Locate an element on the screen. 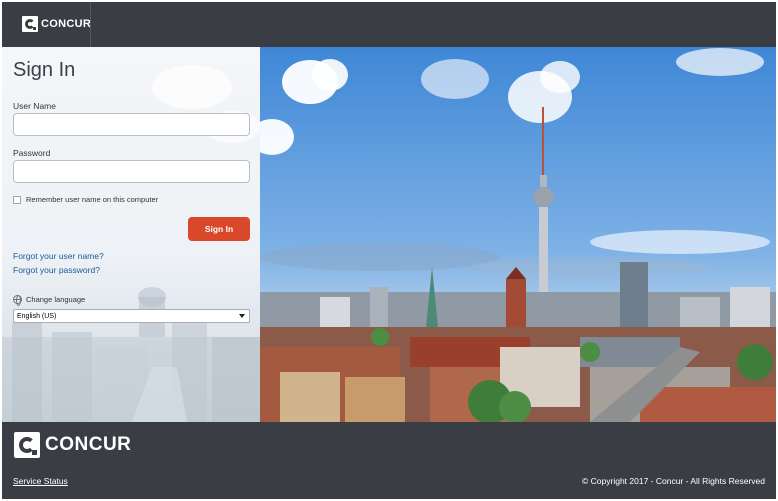  concur-logo: CONCUR is located at coordinates (56, 24).